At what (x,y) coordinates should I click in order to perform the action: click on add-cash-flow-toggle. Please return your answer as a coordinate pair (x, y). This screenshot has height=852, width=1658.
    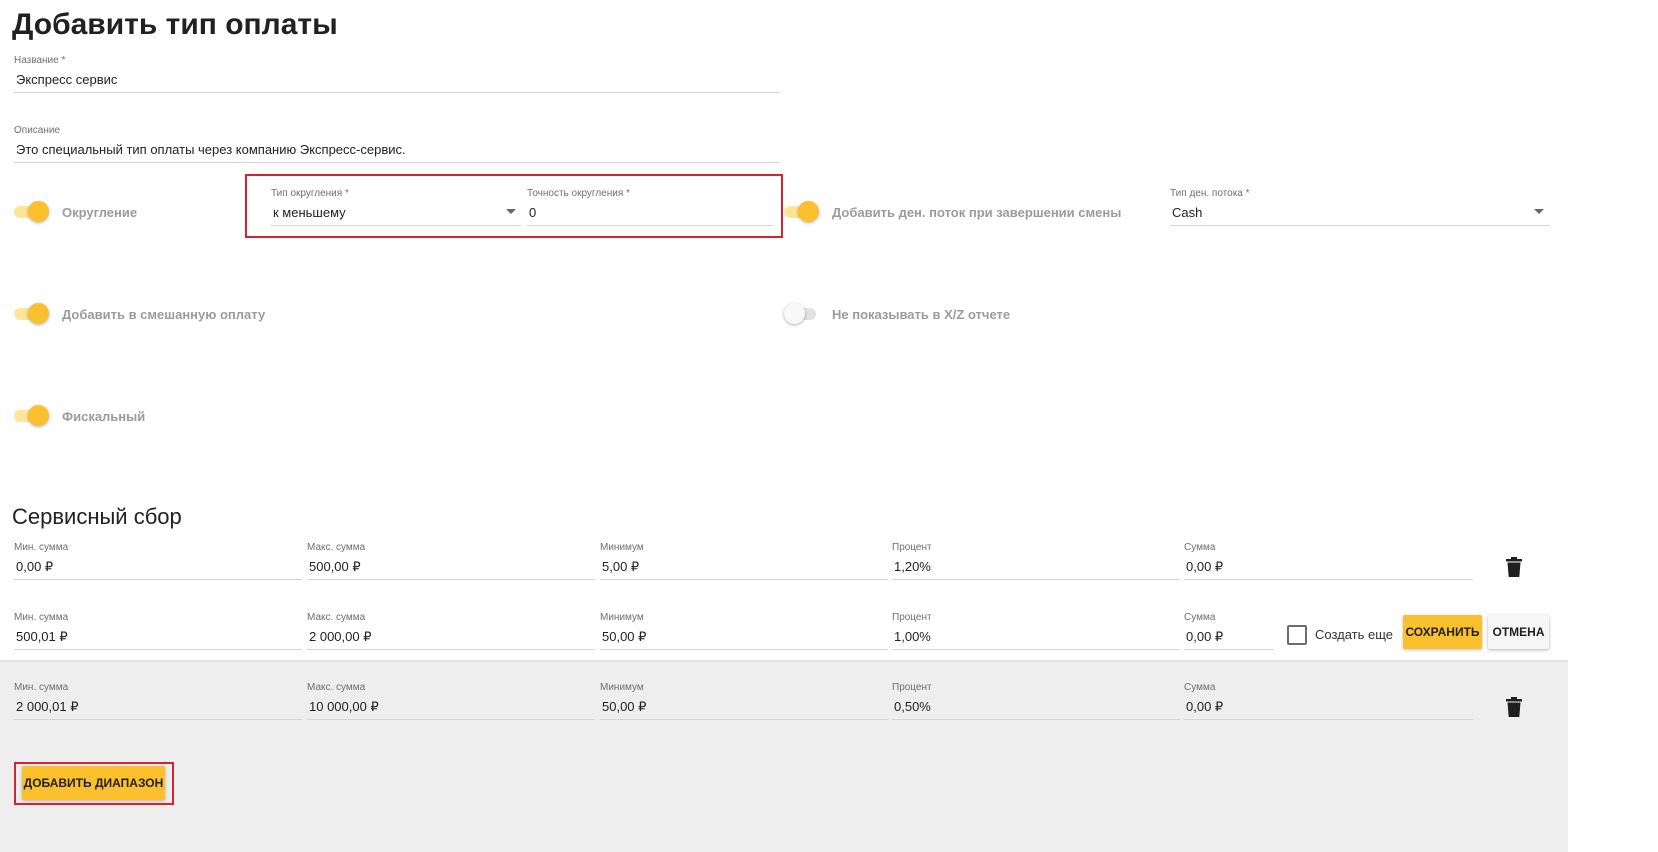
    Looking at the image, I should click on (801, 212).